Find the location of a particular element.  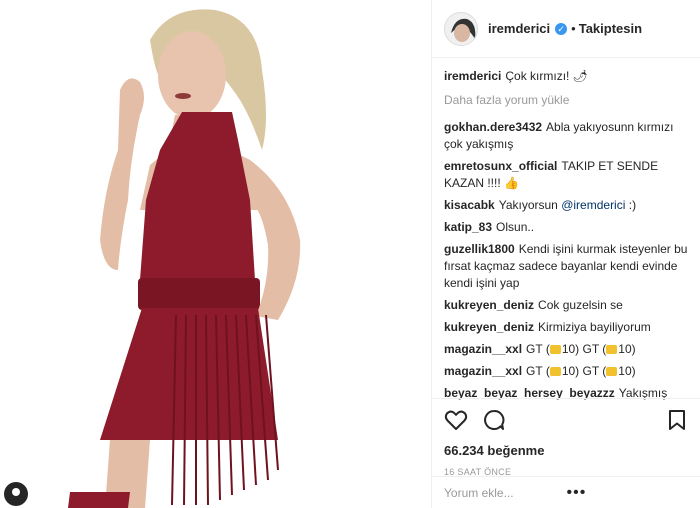

action-icons is located at coordinates (566, 420).